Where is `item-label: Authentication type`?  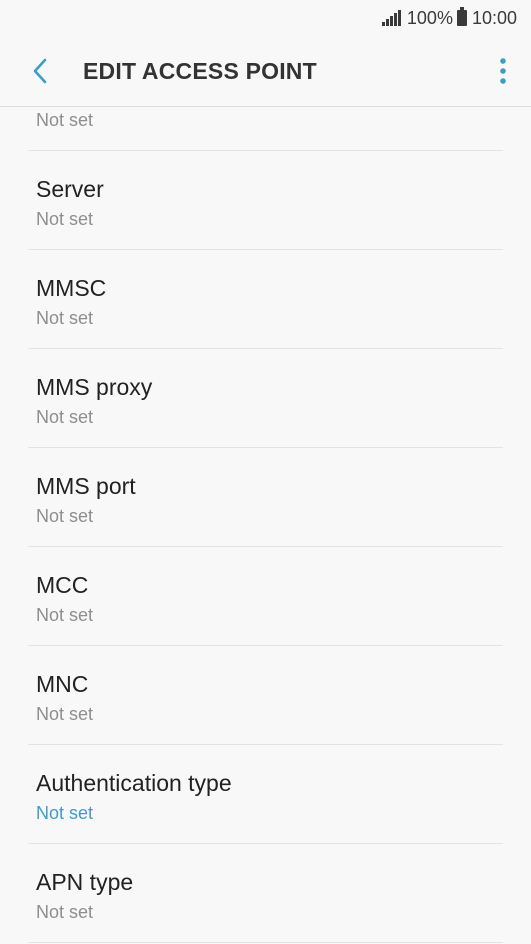 item-label: Authentication type is located at coordinates (134, 783).